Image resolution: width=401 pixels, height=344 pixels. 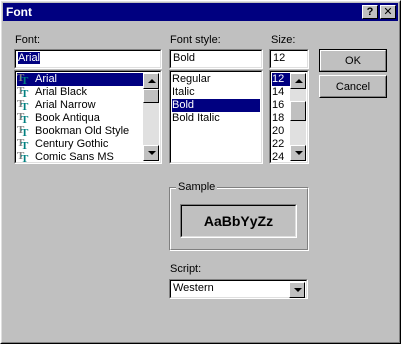 I want to click on list-item-label: Comic Sans MS, so click(x=74, y=157).